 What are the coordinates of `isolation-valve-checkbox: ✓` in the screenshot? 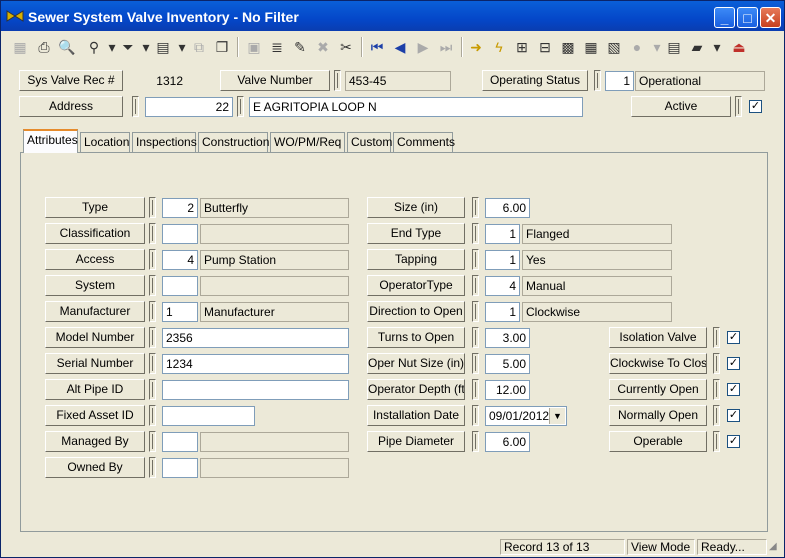 It's located at (733, 337).